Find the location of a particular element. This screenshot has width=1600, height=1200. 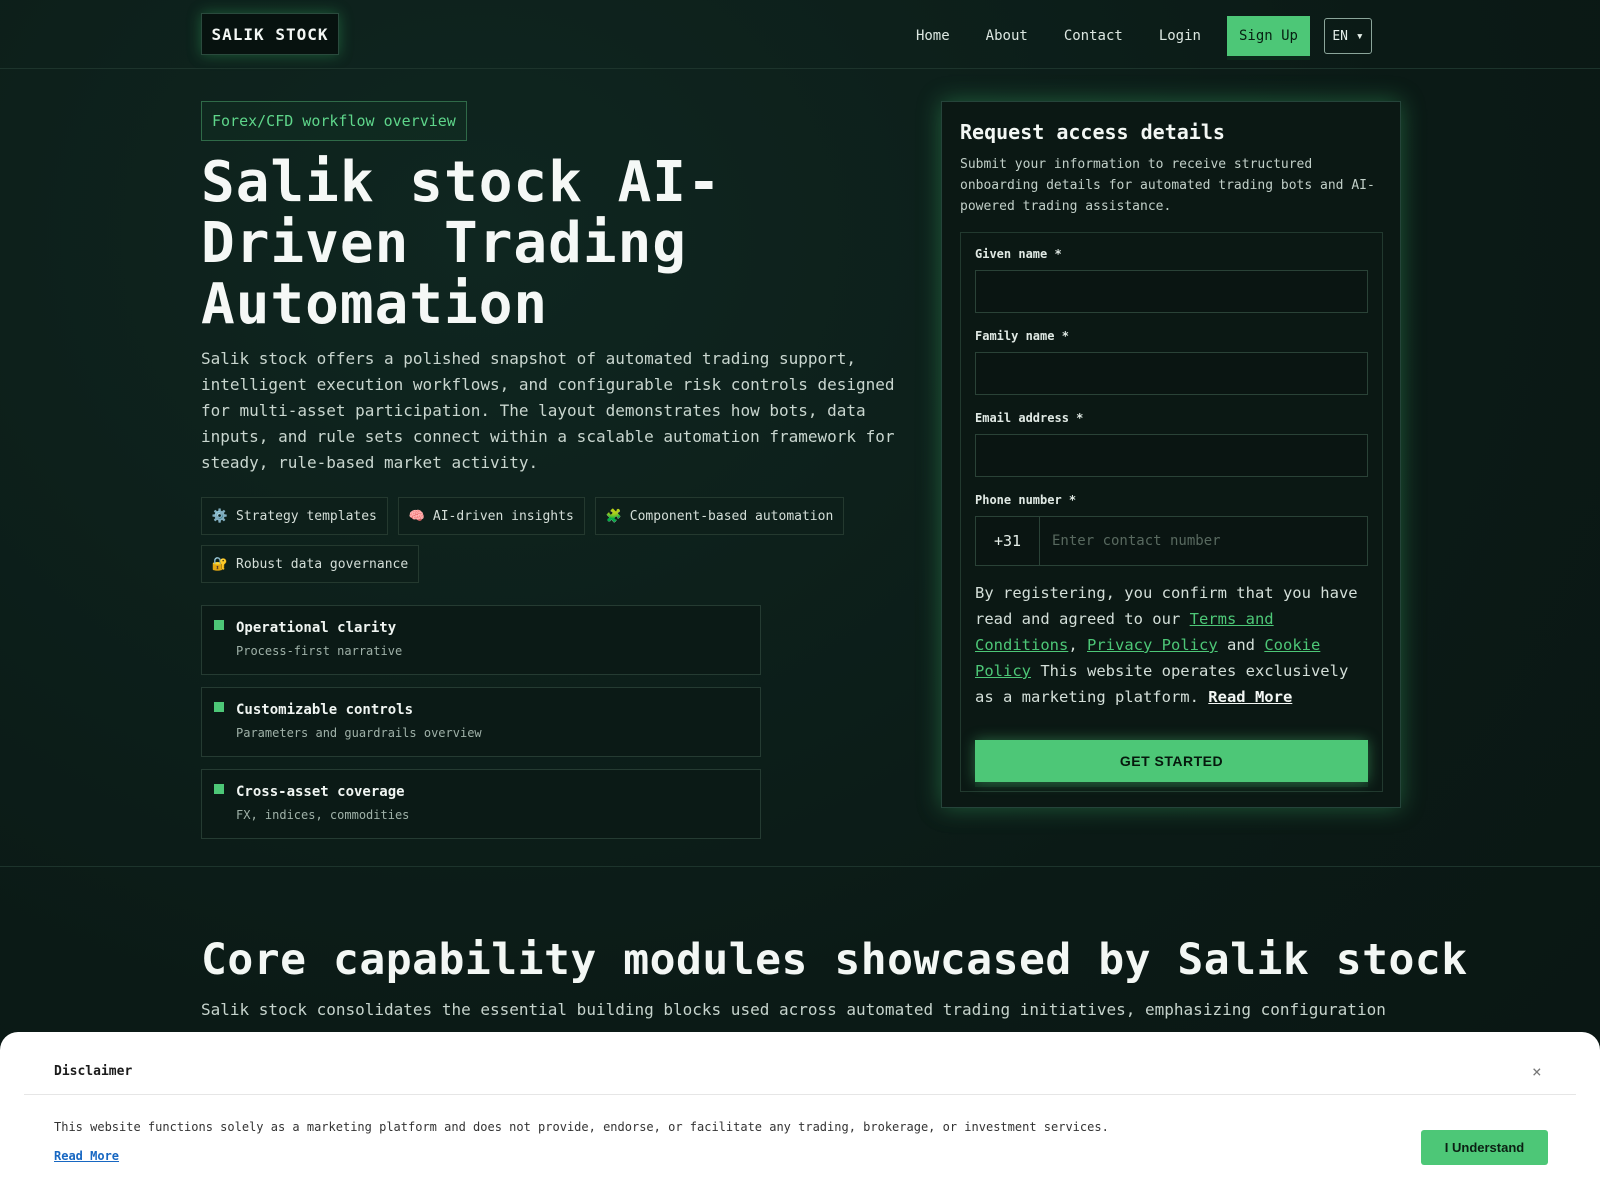

nav-contact: Contact is located at coordinates (1093, 36).